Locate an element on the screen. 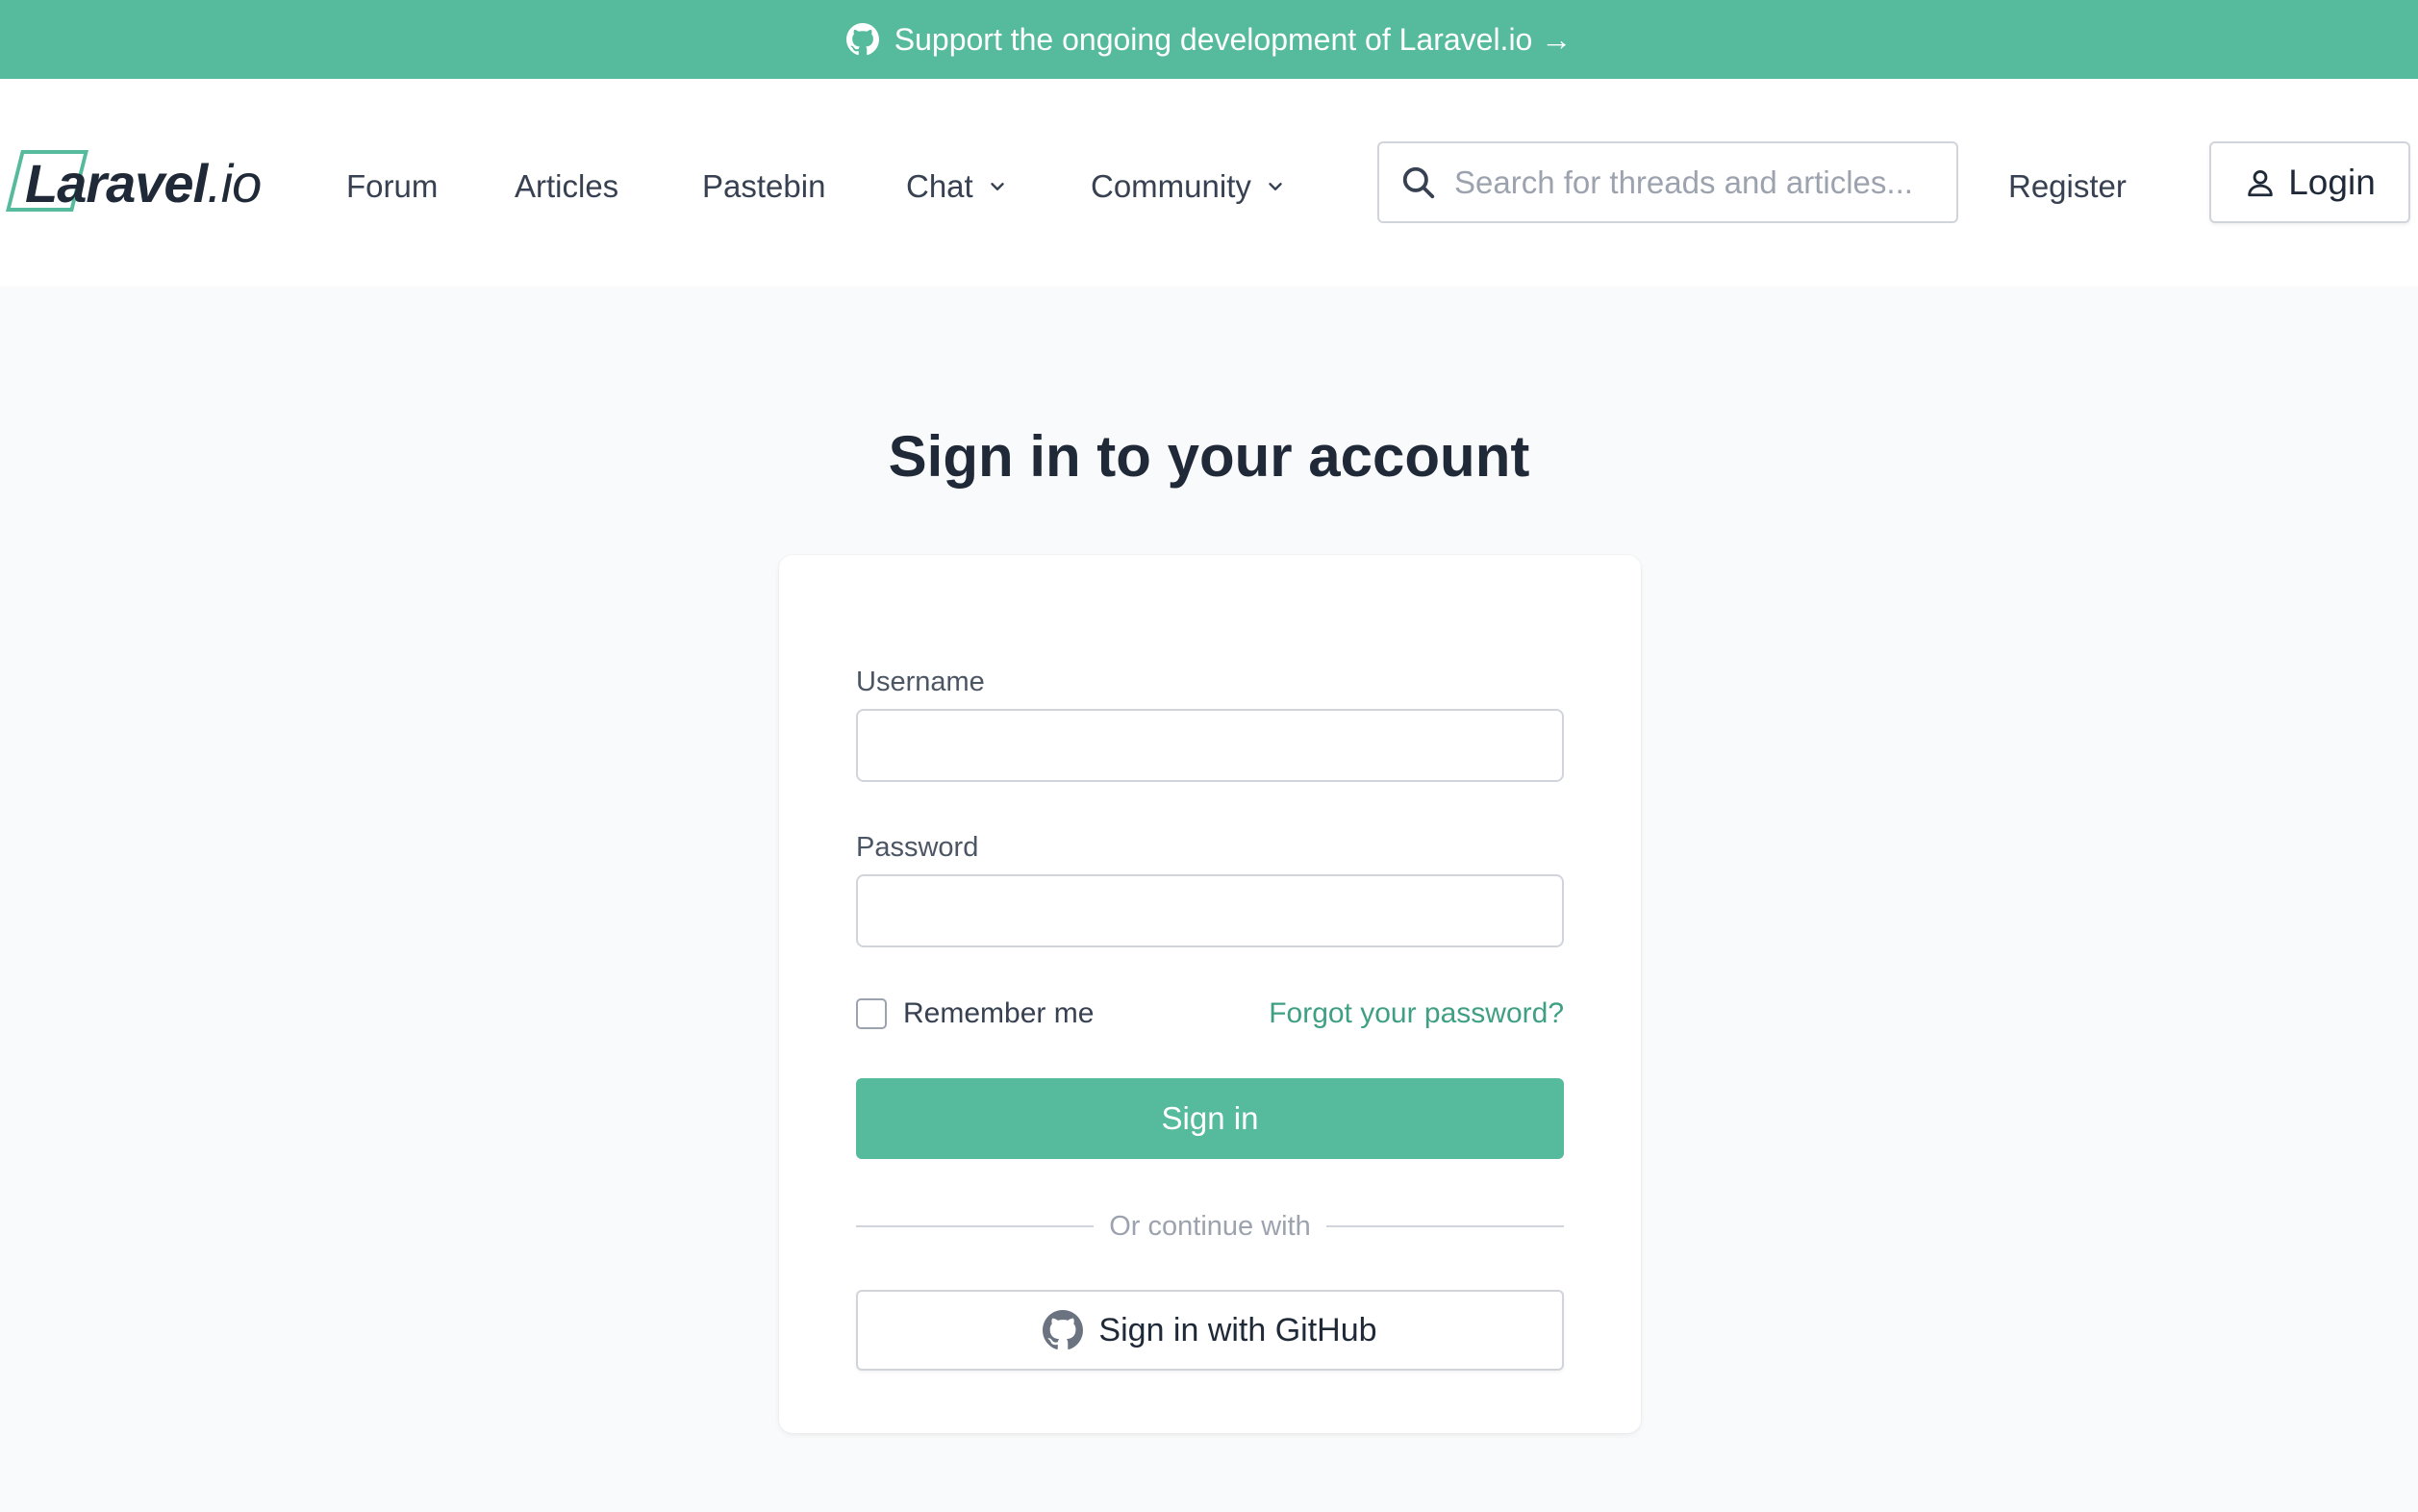 The image size is (2418, 1512). search-icon is located at coordinates (1418, 182).